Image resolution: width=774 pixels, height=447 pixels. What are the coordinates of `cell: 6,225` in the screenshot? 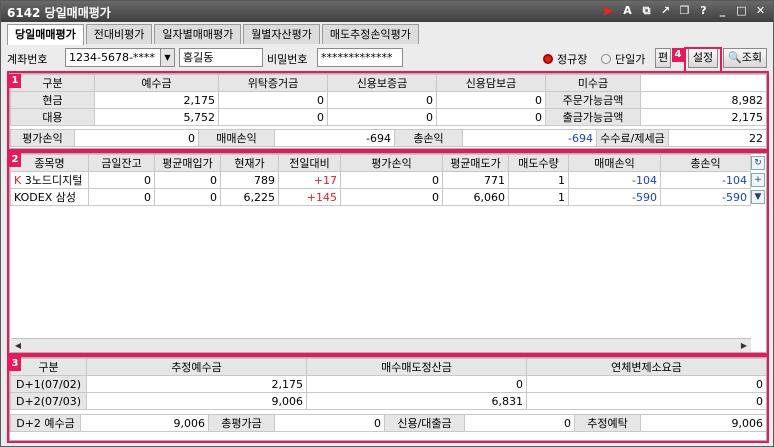 It's located at (249, 197).